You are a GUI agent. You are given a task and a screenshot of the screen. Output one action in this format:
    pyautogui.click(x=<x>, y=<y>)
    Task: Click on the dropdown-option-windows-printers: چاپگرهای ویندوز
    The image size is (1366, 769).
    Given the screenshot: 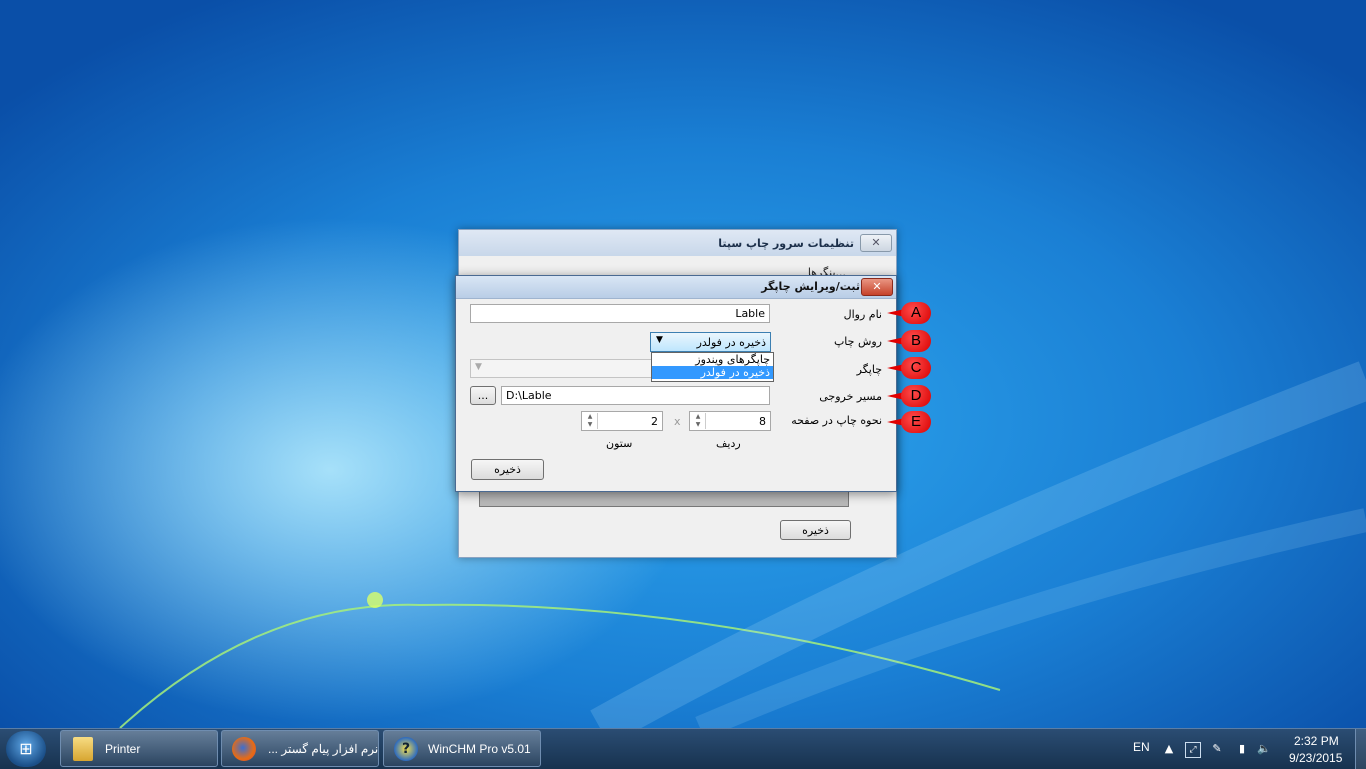 What is the action you would take?
    pyautogui.click(x=712, y=359)
    